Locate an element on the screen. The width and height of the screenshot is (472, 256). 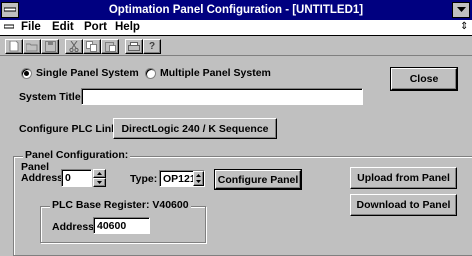
child-system-menu-icon is located at coordinates (9, 28).